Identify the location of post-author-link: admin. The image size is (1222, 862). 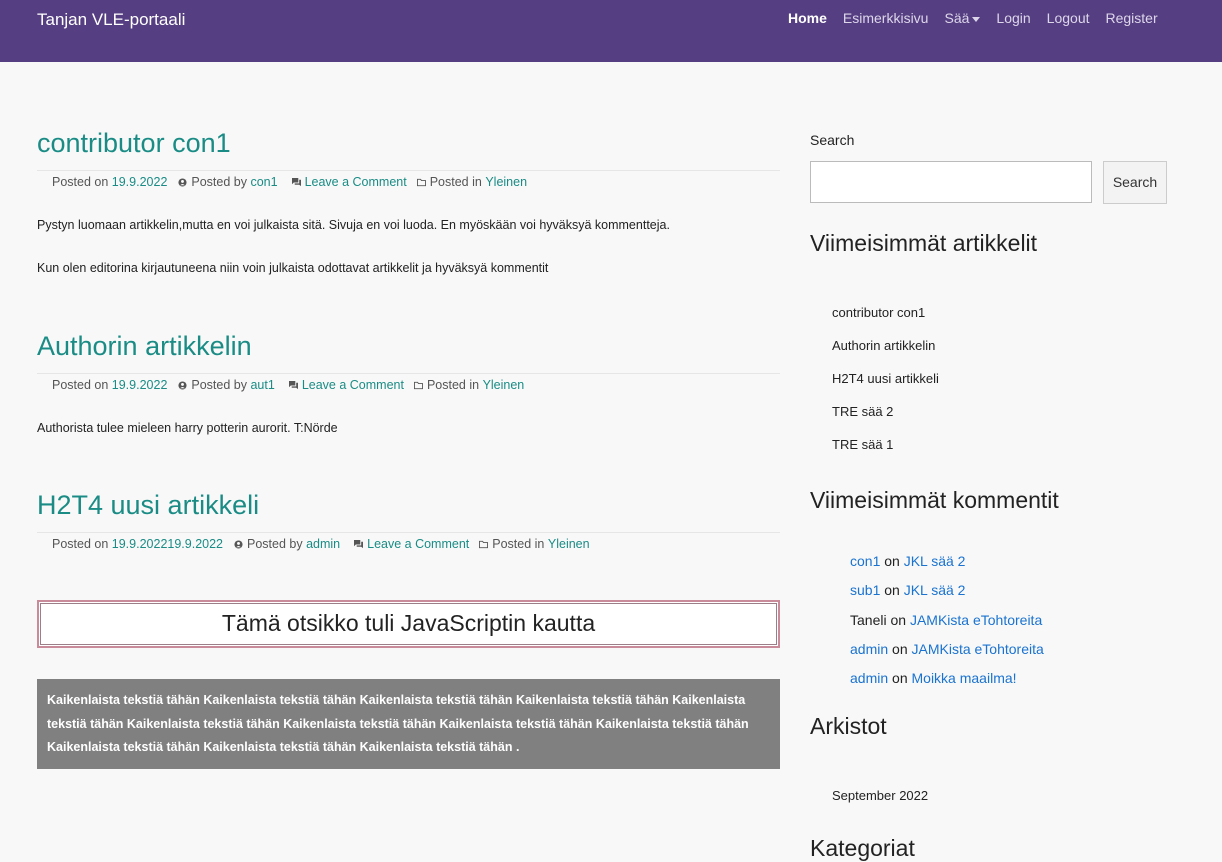
(323, 544).